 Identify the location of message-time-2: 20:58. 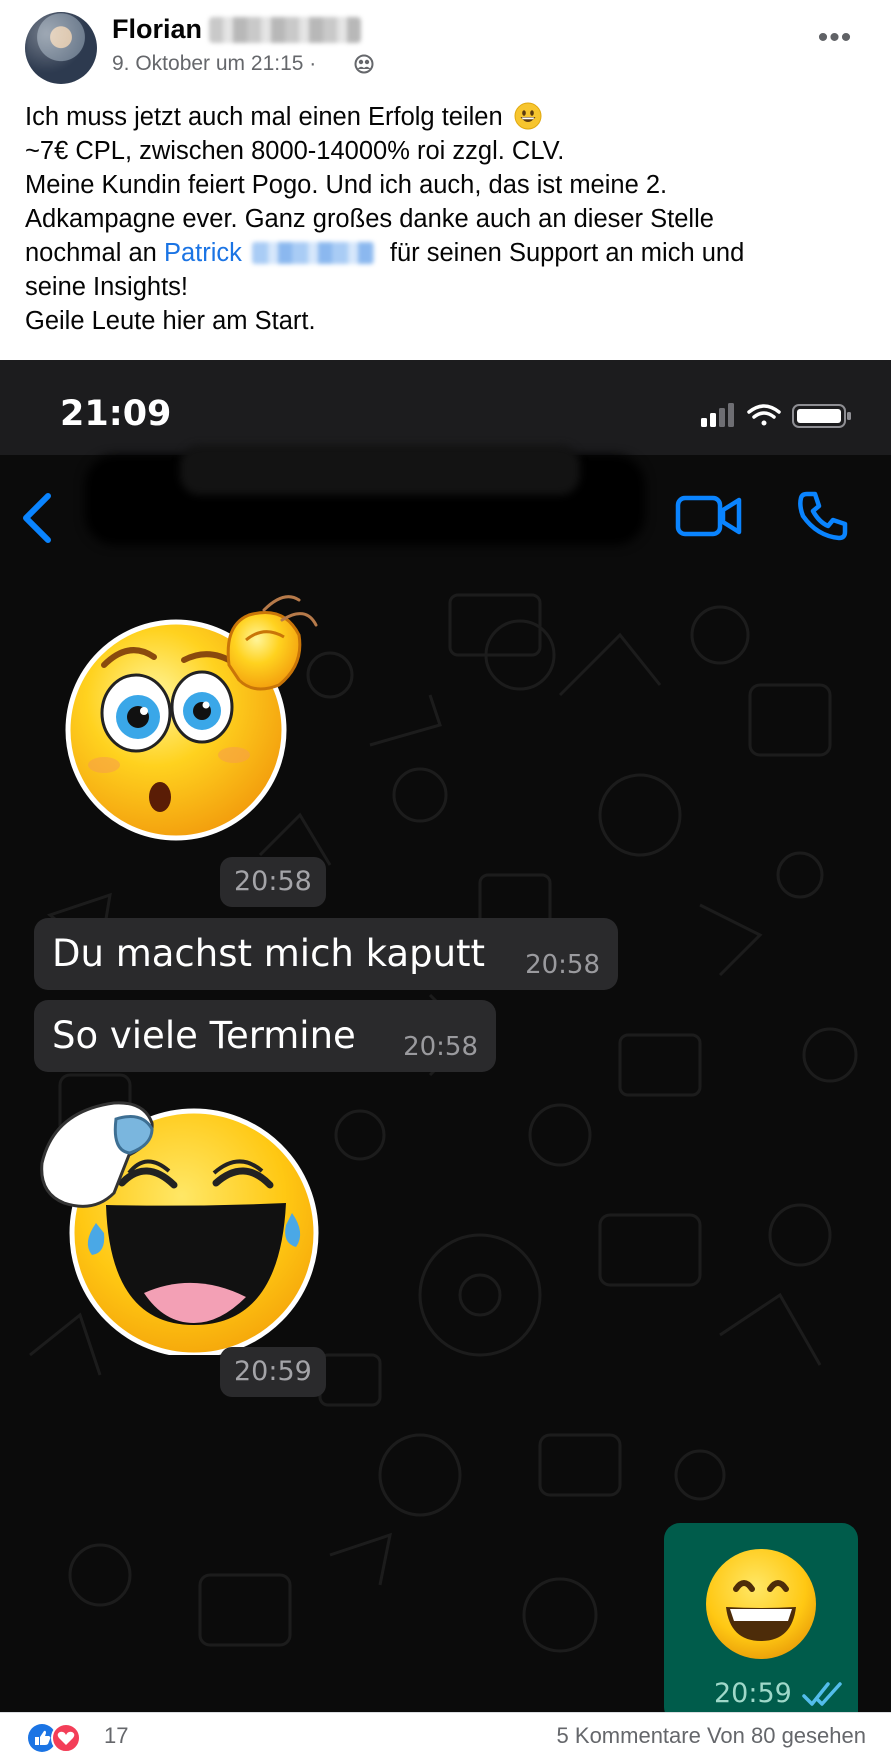
(440, 1047).